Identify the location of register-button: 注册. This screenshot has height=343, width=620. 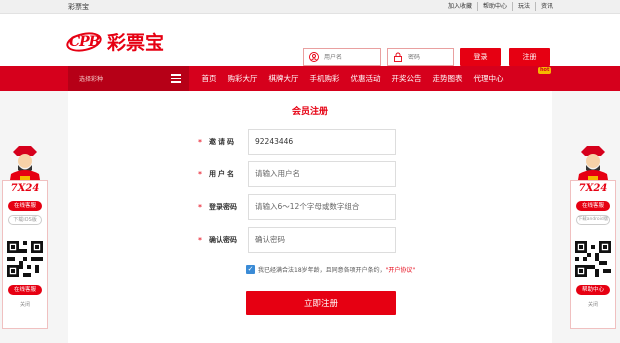
(529, 57).